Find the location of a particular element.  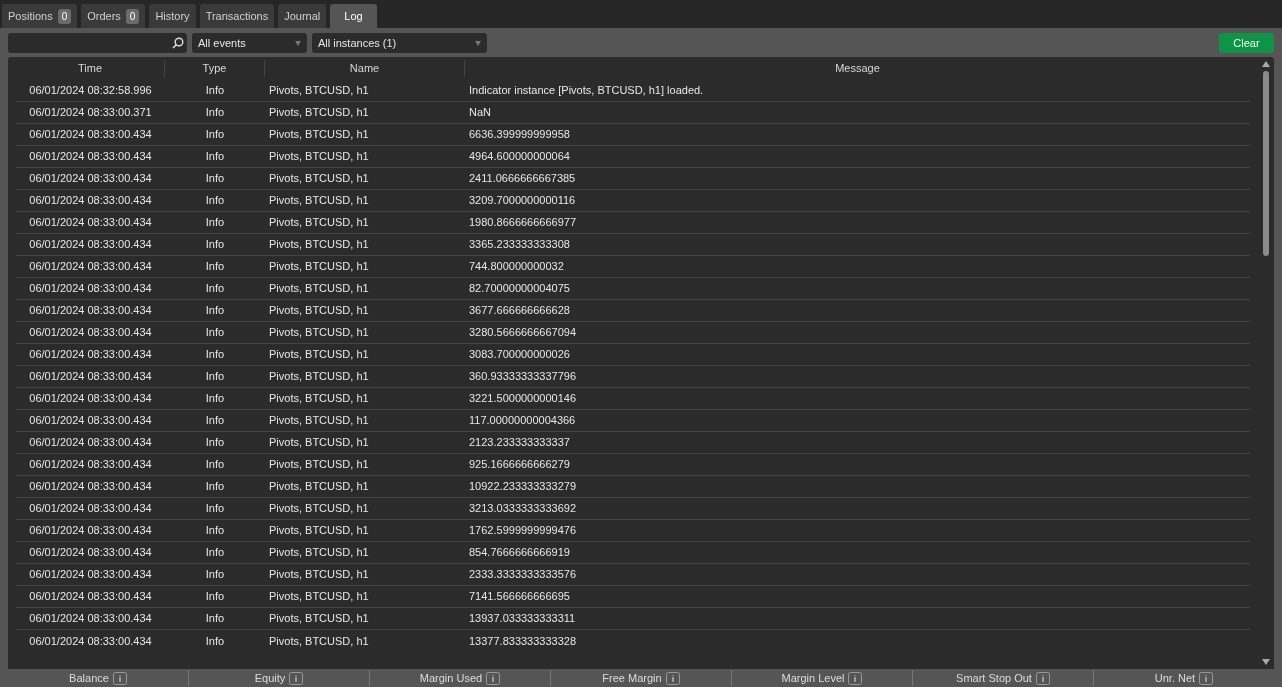

caret-icon is located at coordinates (478, 43).